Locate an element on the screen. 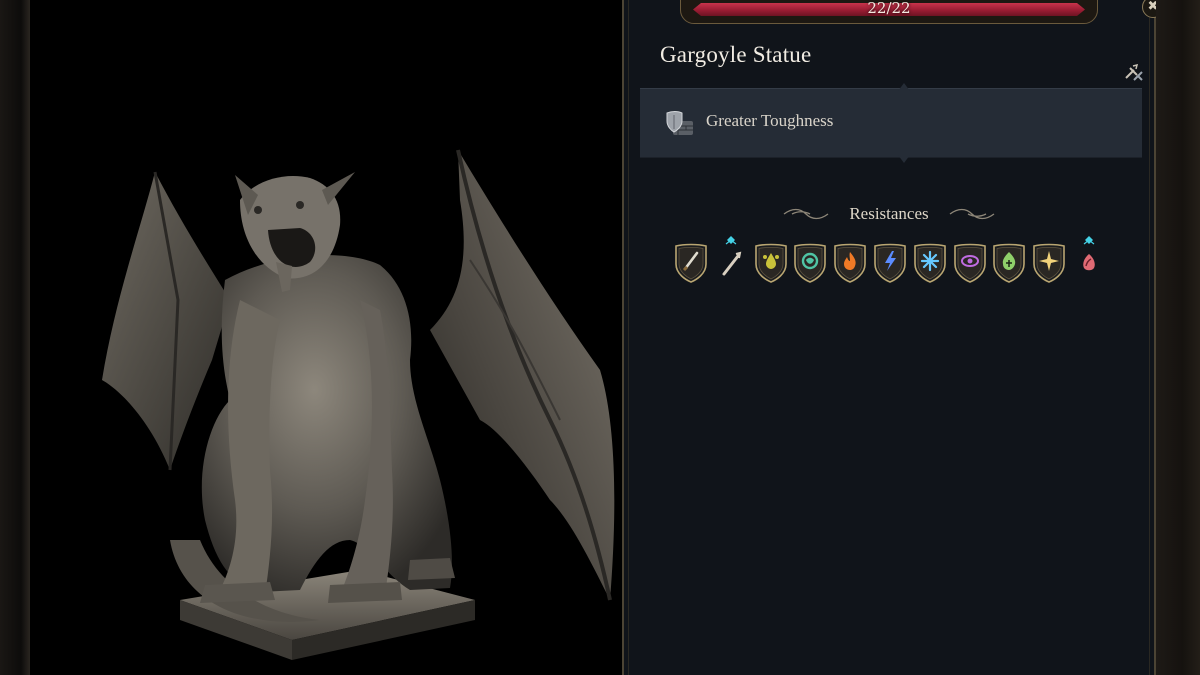 This screenshot has width=1200, height=675. necrotic-icon is located at coordinates (1009, 263).